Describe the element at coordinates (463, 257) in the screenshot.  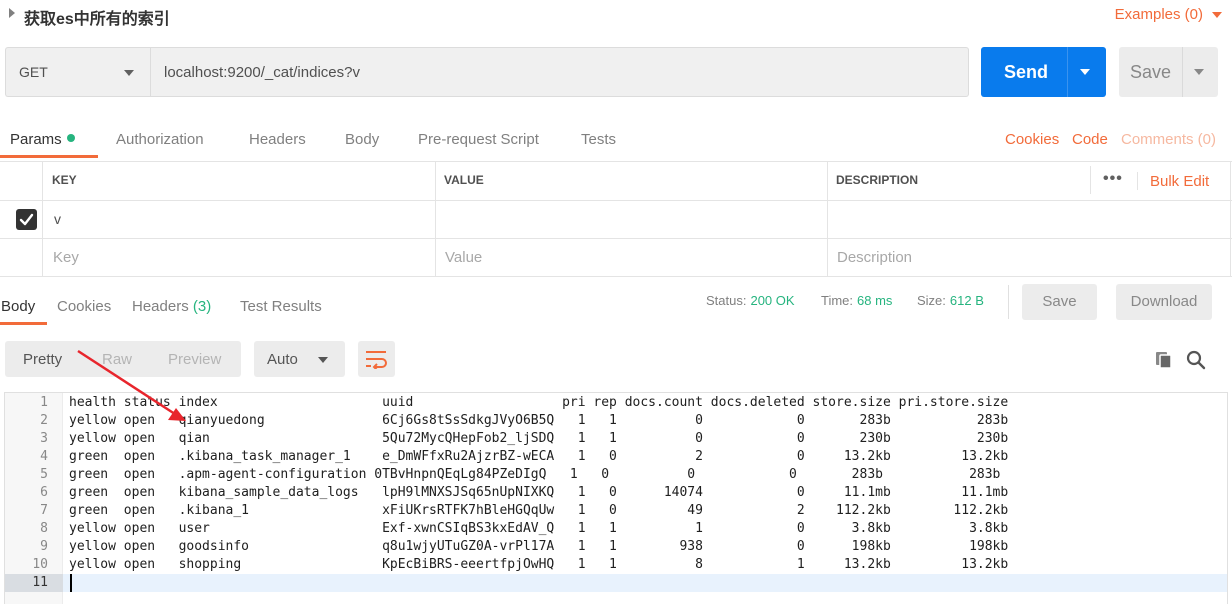
I see `new-value-input: Value` at that location.